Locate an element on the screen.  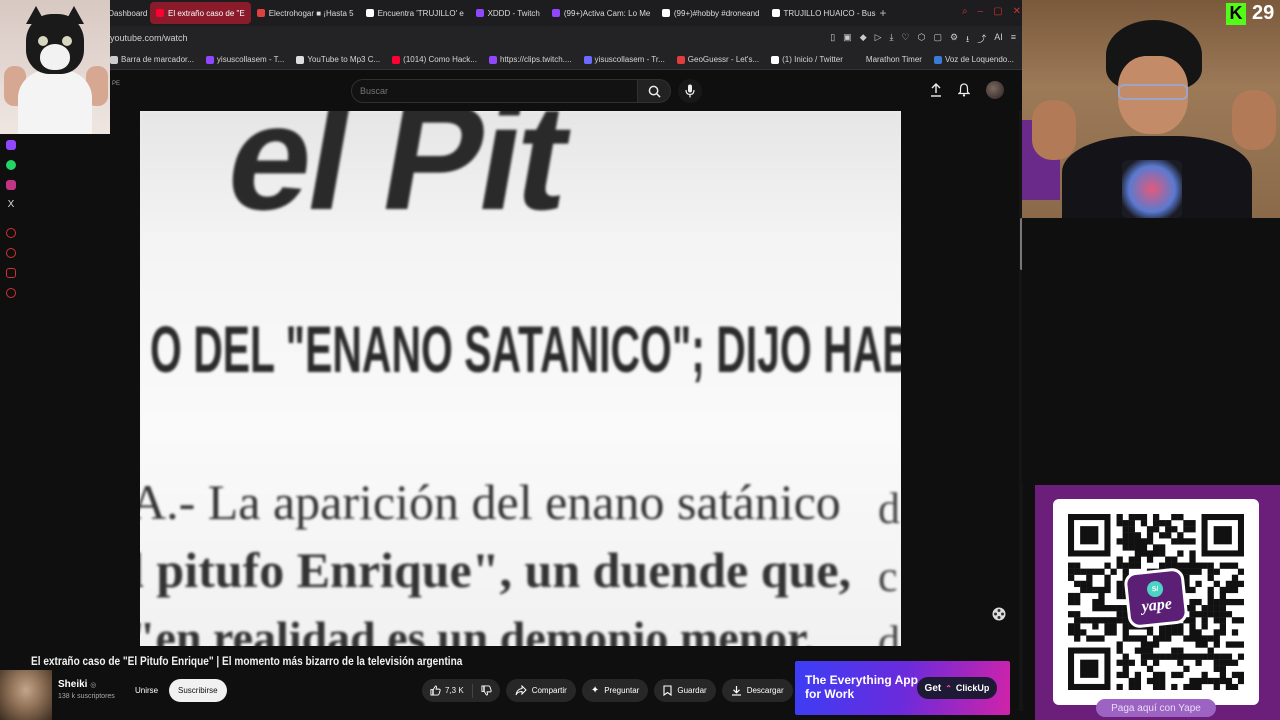
notifications-bell-icon is located at coordinates (964, 90).